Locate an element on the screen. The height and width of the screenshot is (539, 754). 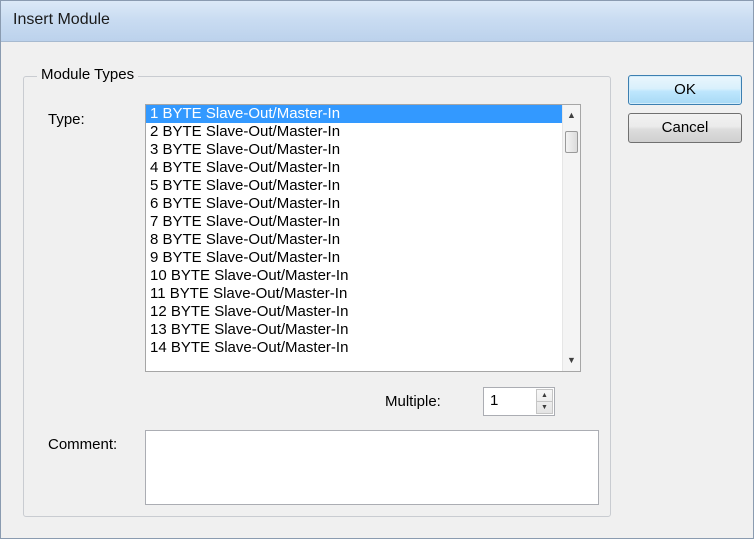
scroll-down-icon: ▼ is located at coordinates (571, 360).